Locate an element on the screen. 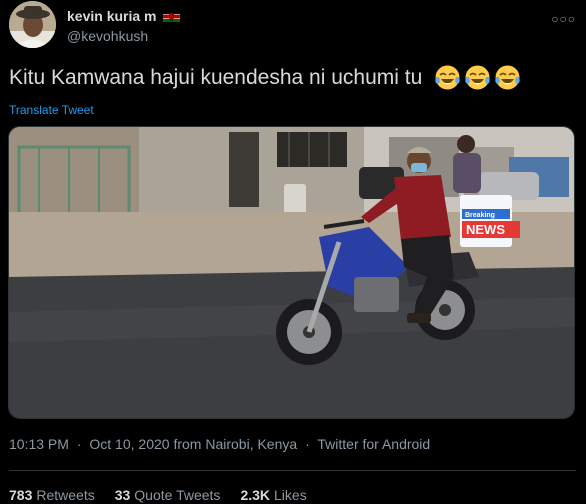  likes-stat: 2.3K Likes is located at coordinates (273, 495).